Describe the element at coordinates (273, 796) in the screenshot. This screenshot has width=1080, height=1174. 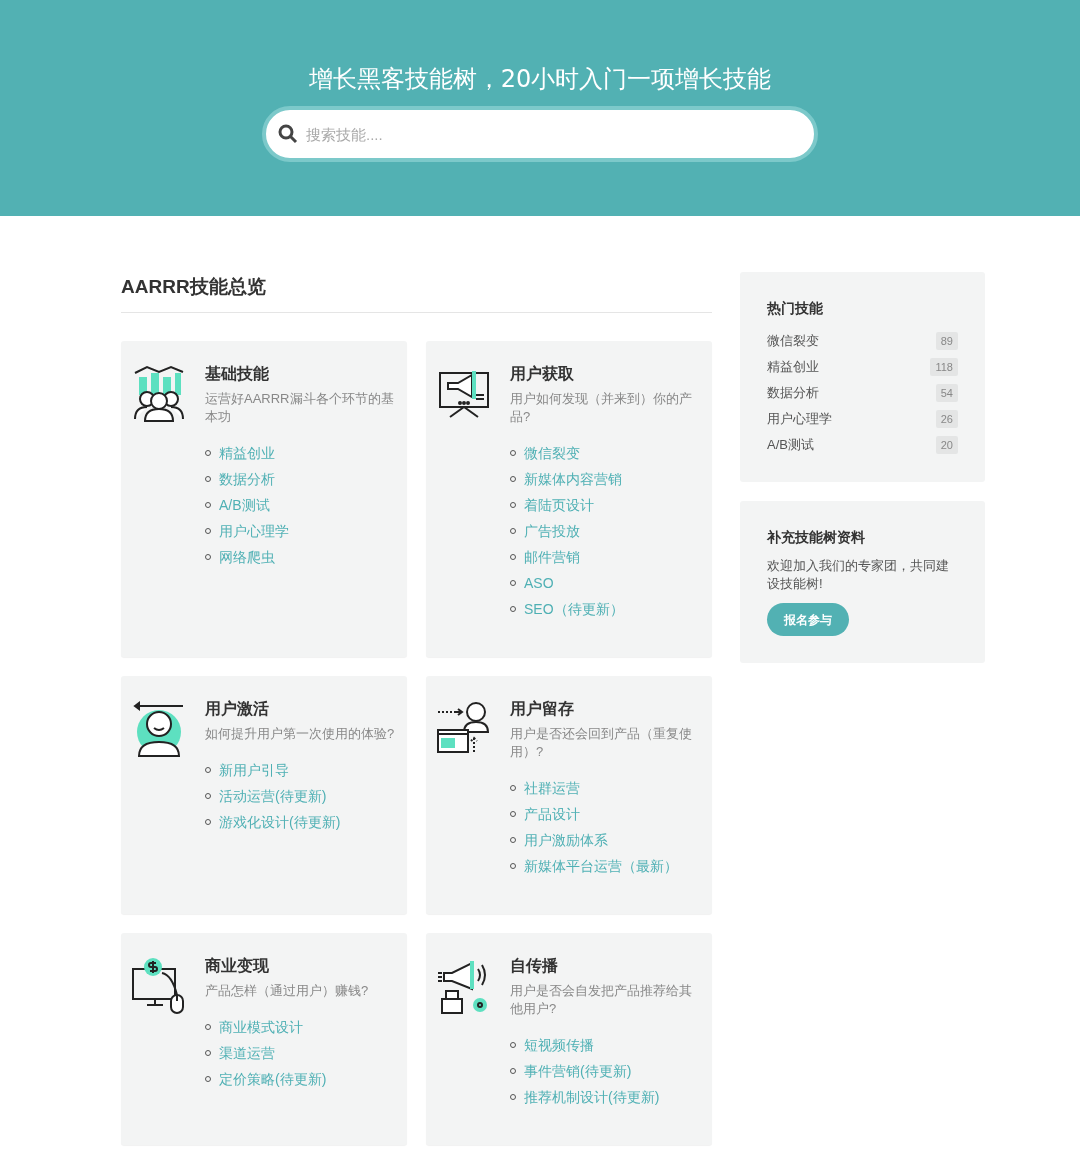
I see `skill-link: 活动运营(待更新)` at that location.